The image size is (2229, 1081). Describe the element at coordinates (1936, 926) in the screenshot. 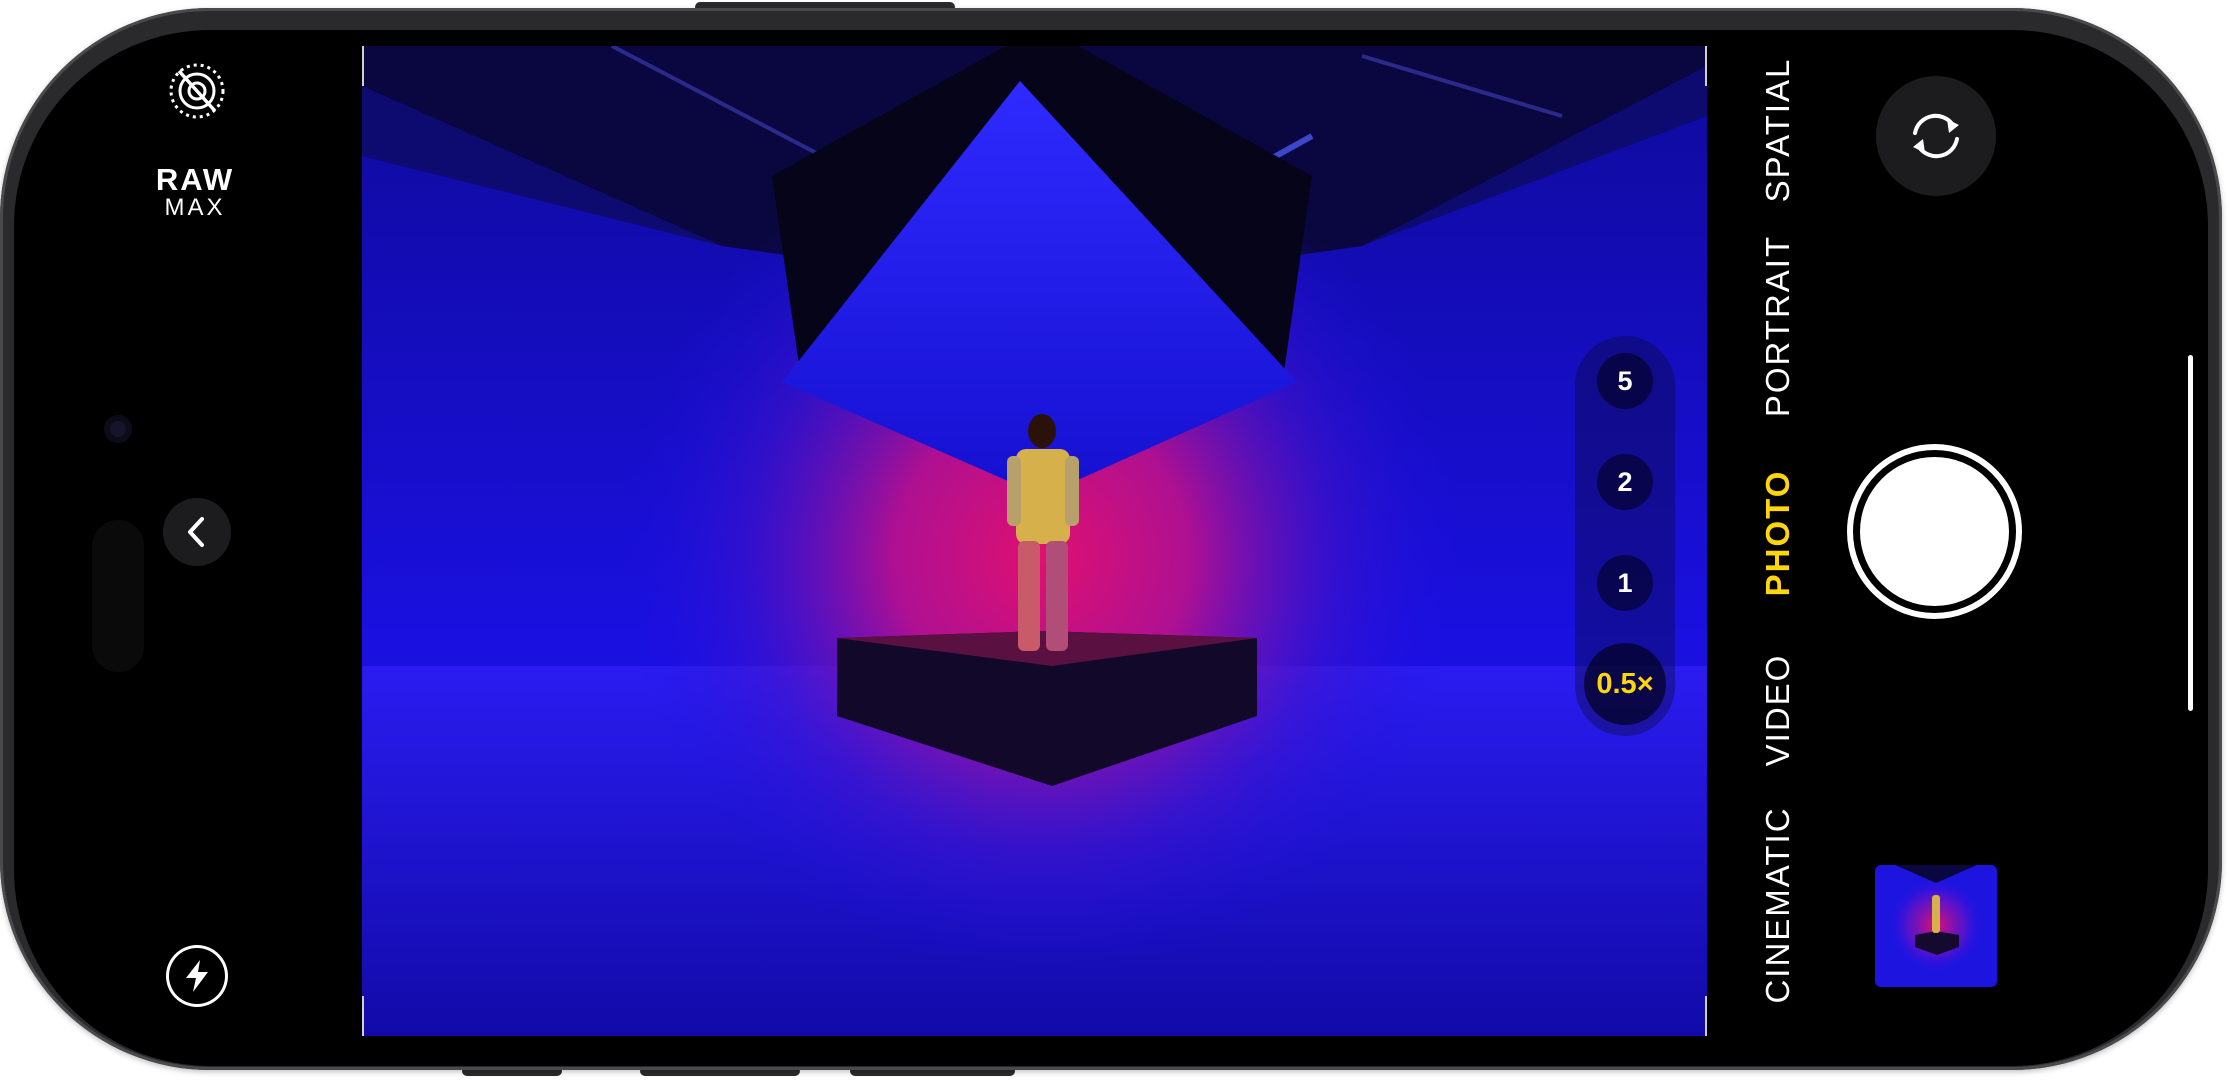

I see `last-photo-thumbnail` at that location.